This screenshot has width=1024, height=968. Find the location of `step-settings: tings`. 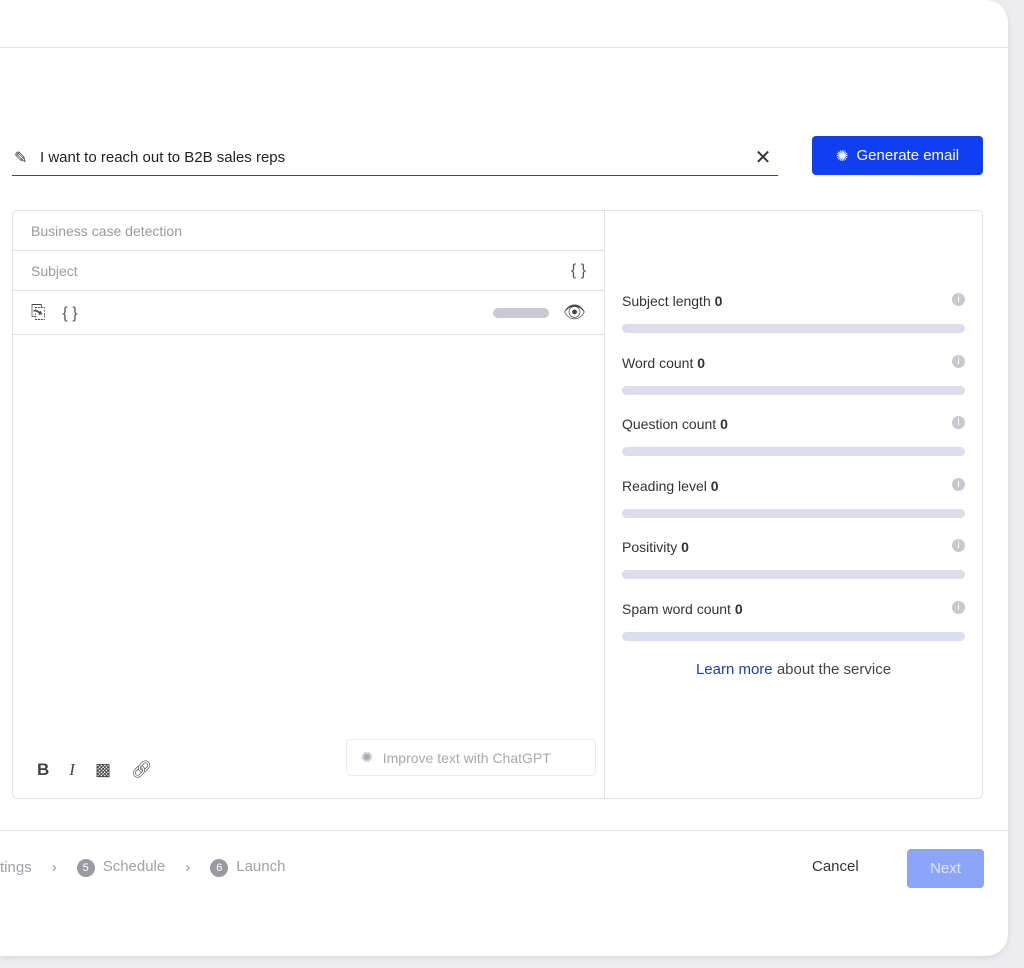

step-settings: tings is located at coordinates (16, 867).